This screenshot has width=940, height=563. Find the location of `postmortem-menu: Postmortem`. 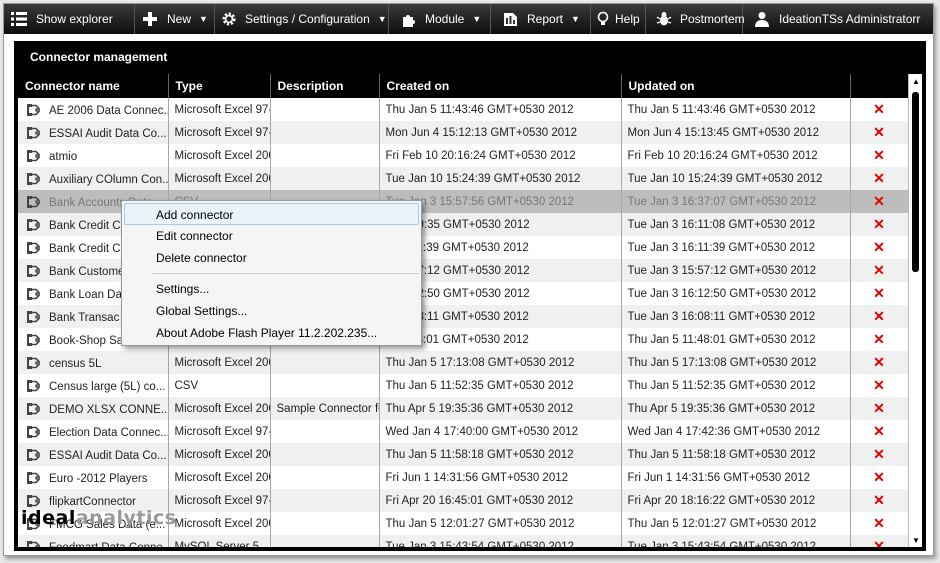

postmortem-menu: Postmortem is located at coordinates (695, 19).